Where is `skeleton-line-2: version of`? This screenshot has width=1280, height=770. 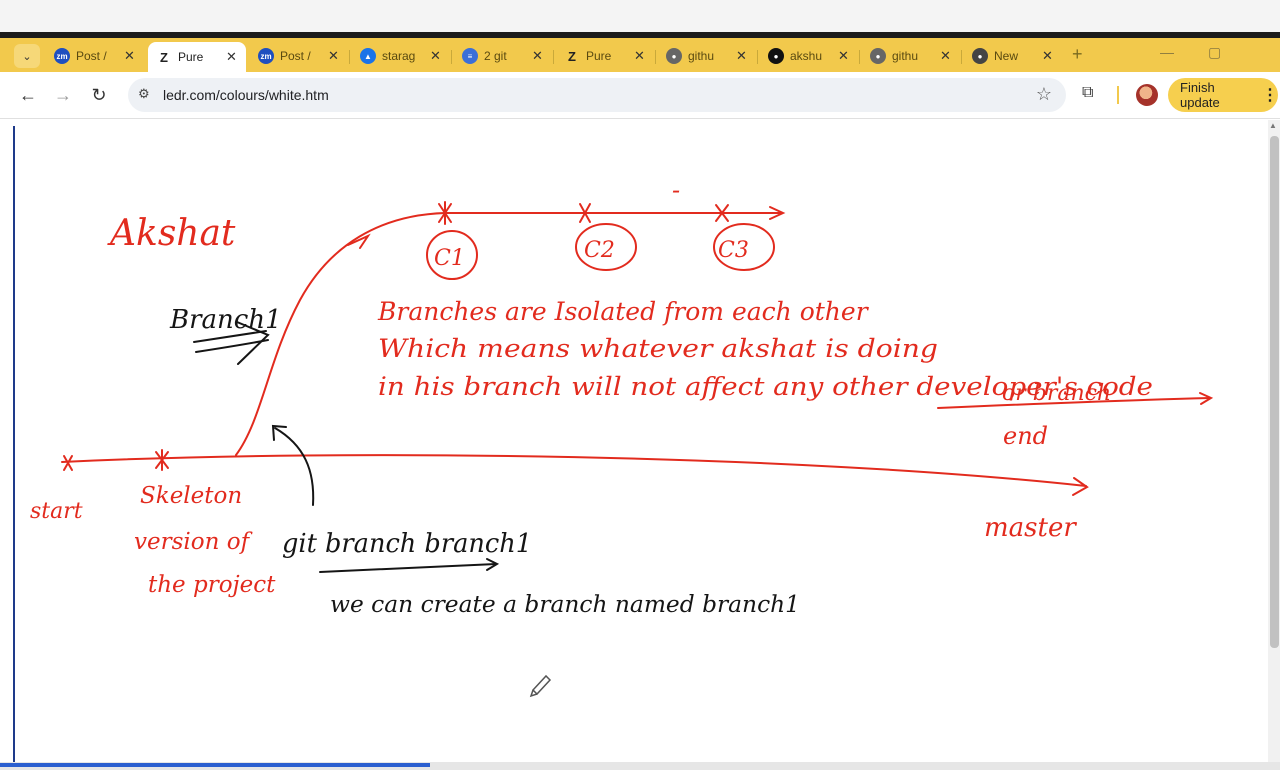 skeleton-line-2: version of is located at coordinates (193, 542).